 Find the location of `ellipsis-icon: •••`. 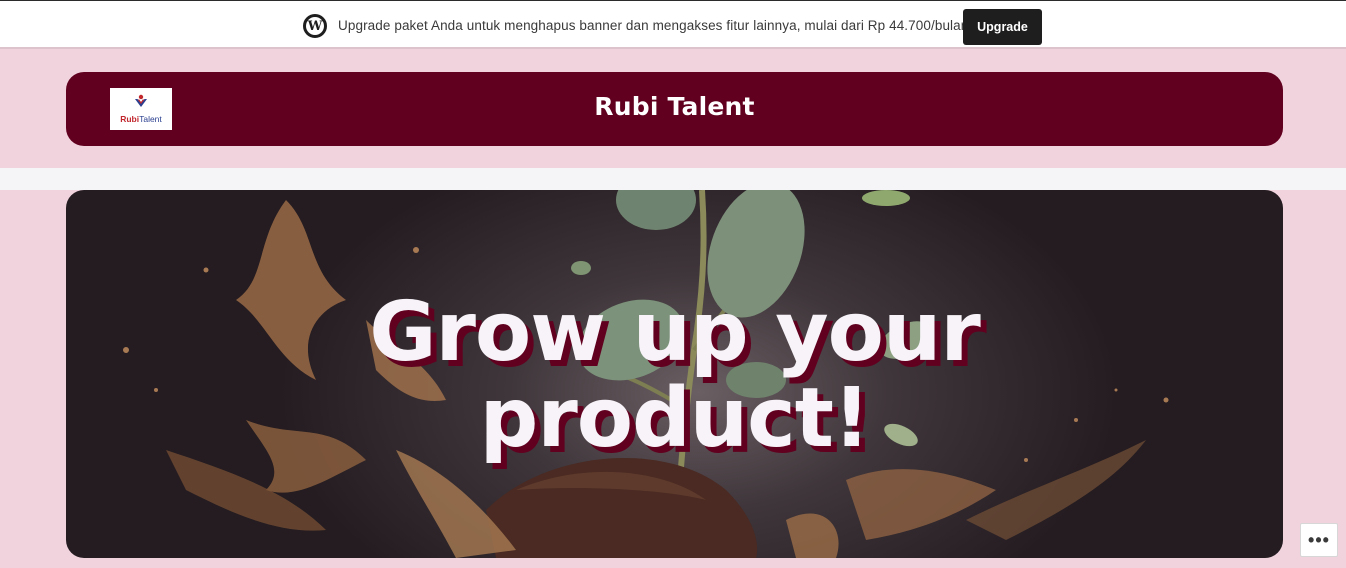

ellipsis-icon: ••• is located at coordinates (1319, 539).